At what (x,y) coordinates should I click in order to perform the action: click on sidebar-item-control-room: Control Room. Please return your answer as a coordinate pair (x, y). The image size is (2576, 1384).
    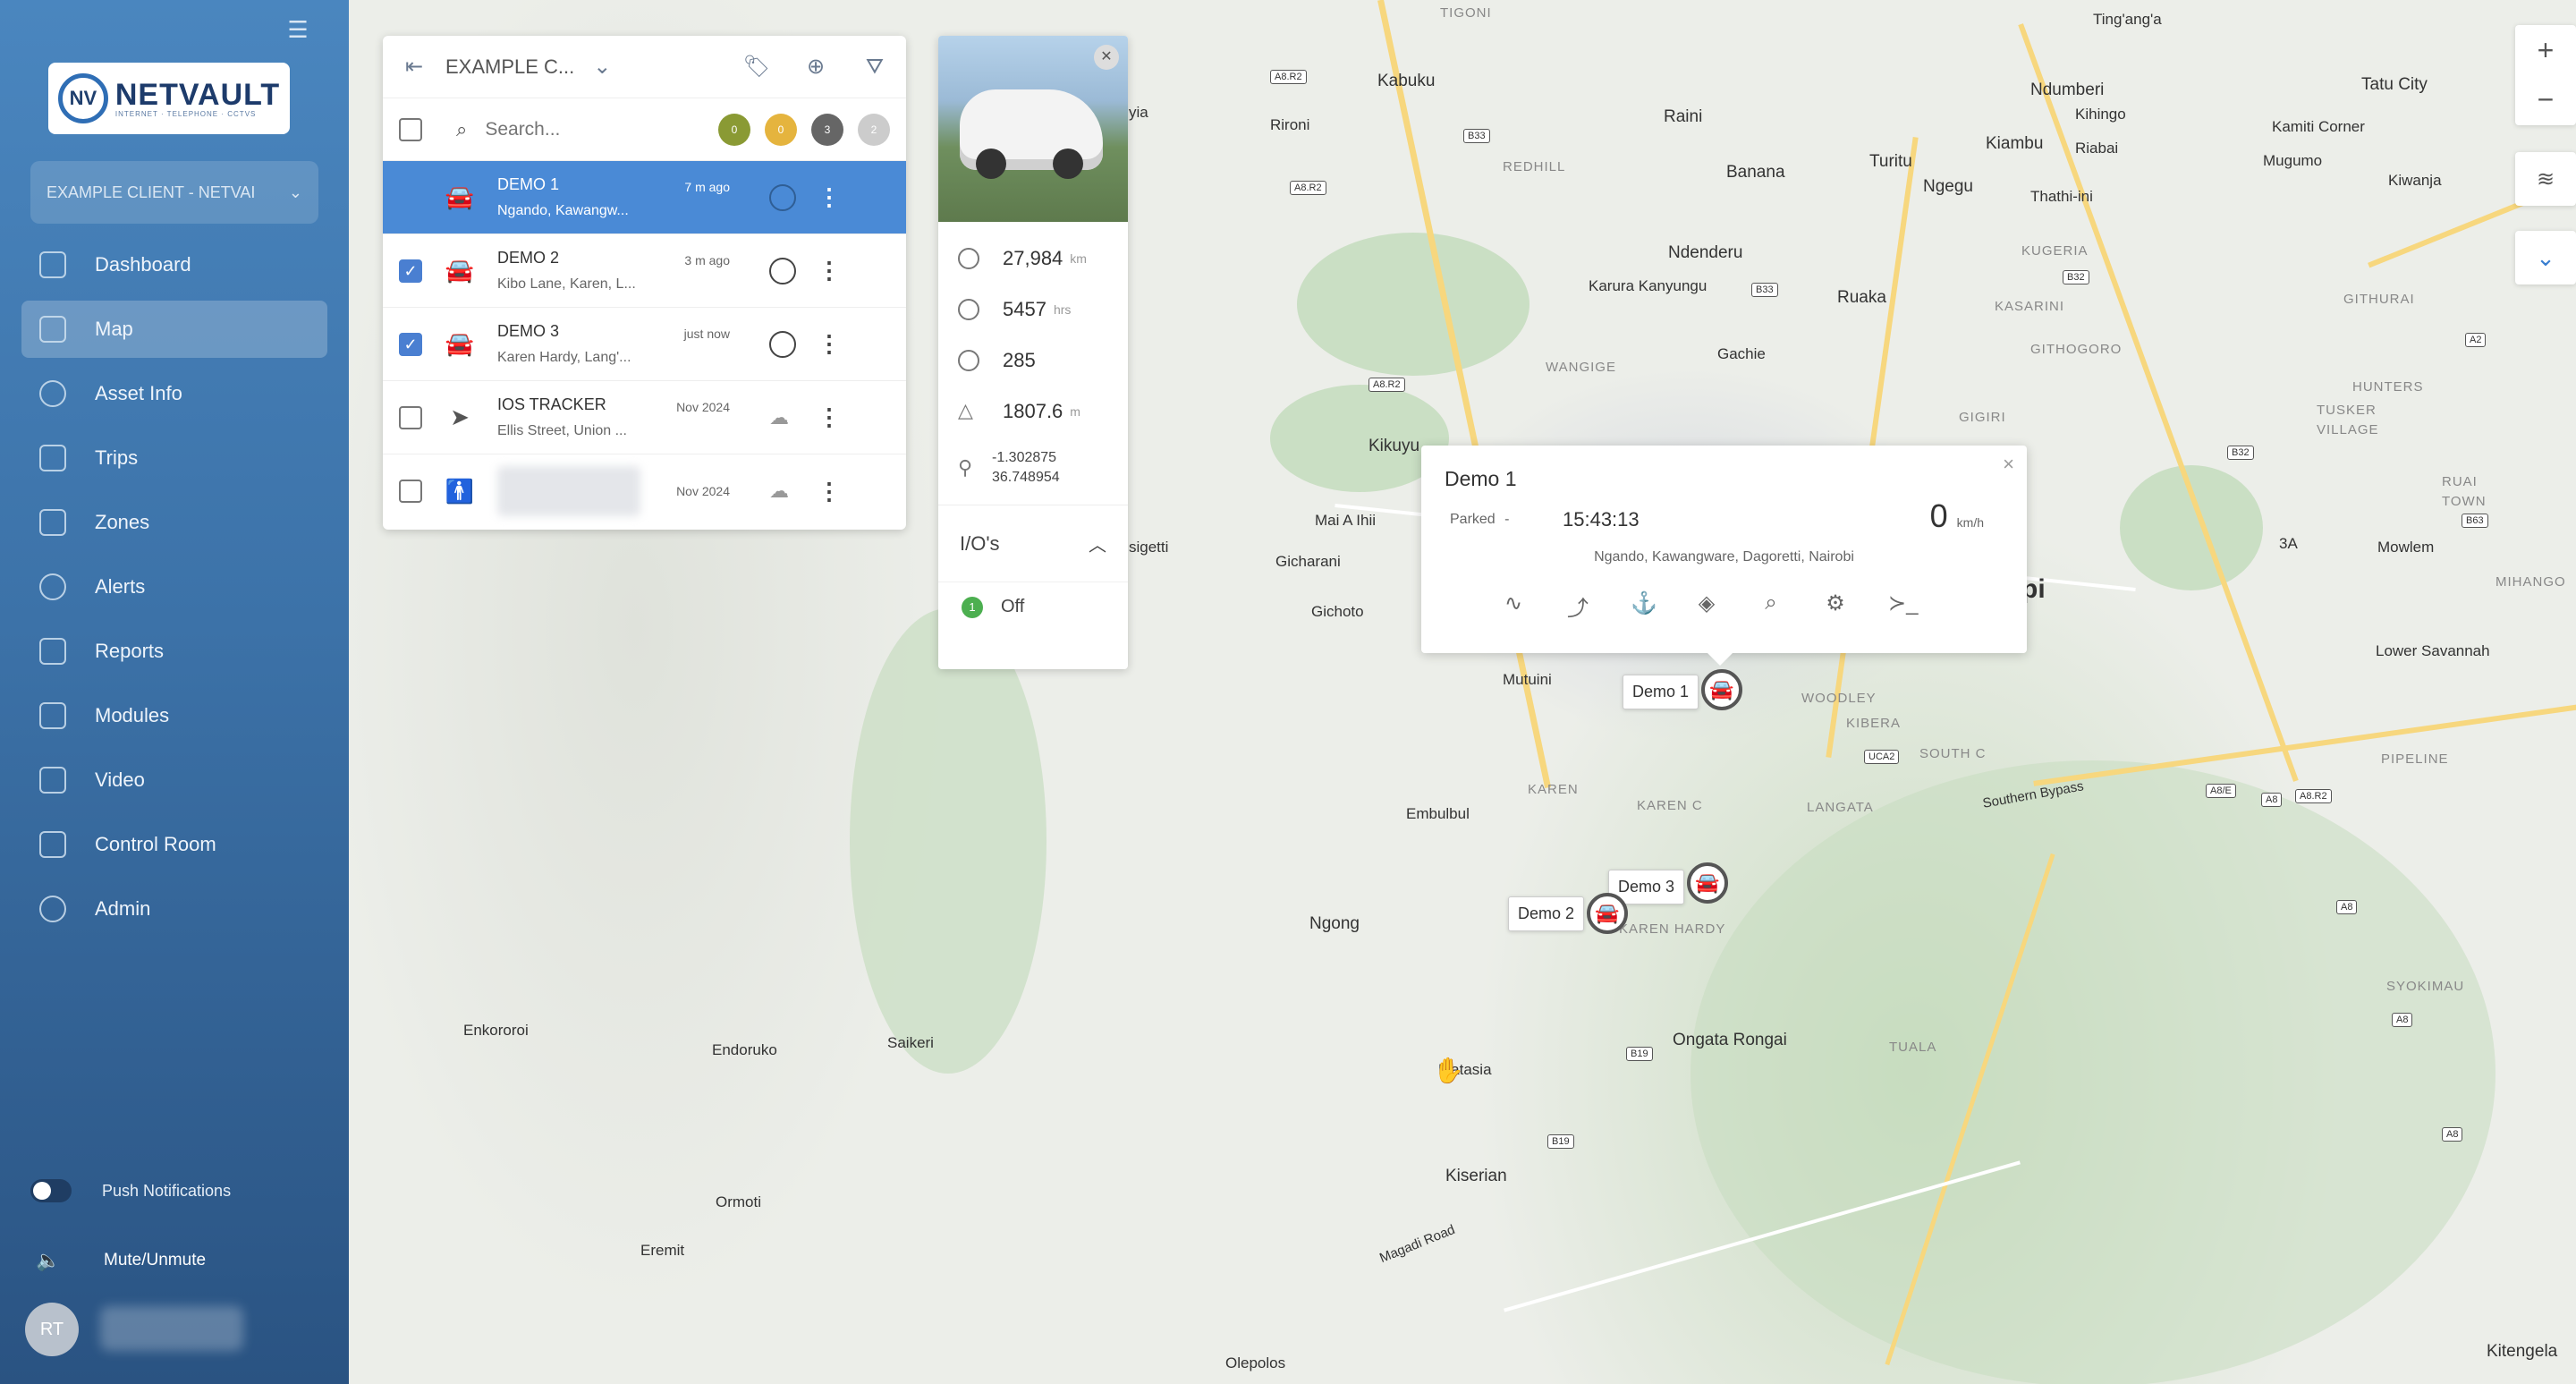
    Looking at the image, I should click on (174, 844).